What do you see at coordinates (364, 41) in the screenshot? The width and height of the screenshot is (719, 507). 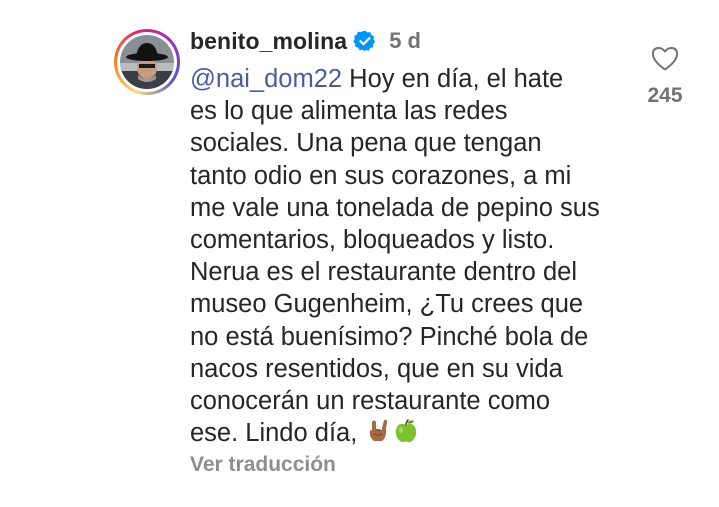 I see `verified-badge-icon` at bounding box center [364, 41].